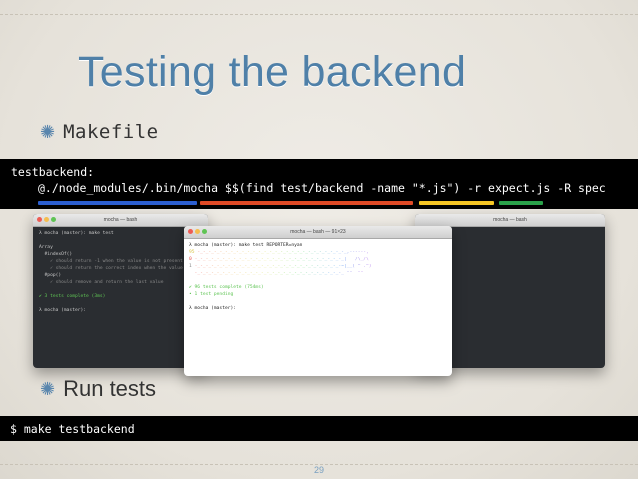 Image resolution: width=638 pixels, height=479 pixels. I want to click on terminal-line: 0, so click(190, 259).